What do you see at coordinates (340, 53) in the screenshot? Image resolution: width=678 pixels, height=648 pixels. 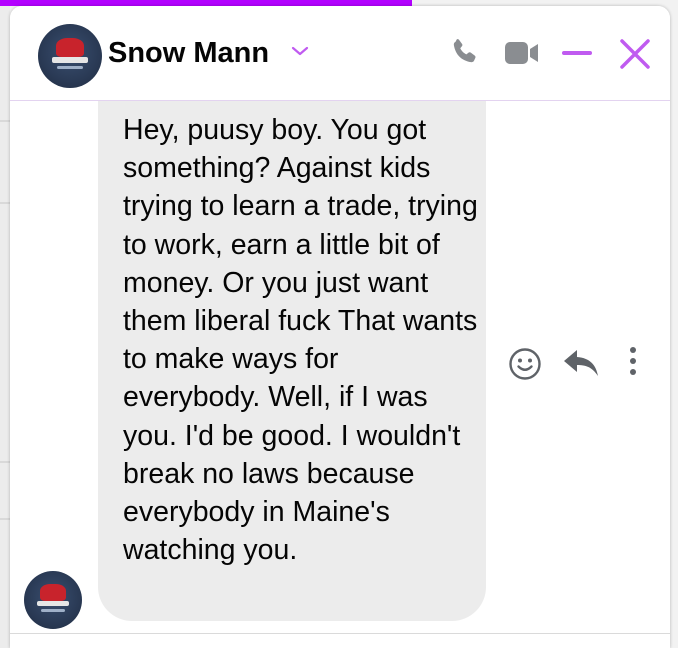 I see `chat-header: Snow Mann` at bounding box center [340, 53].